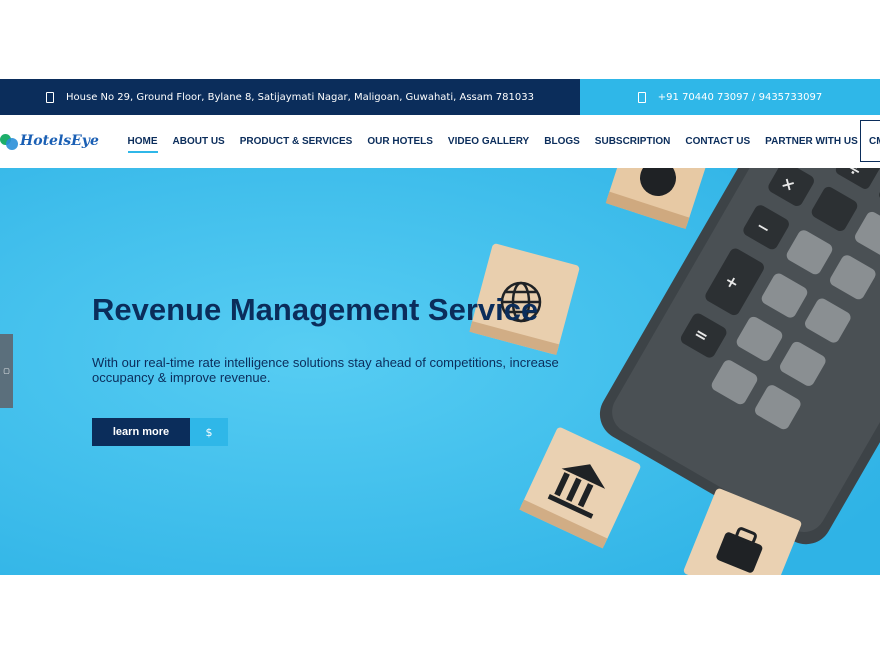 The height and width of the screenshot is (660, 880). What do you see at coordinates (488, 141) in the screenshot?
I see `nav-item-video-gallery: VIDEO GALLERY` at bounding box center [488, 141].